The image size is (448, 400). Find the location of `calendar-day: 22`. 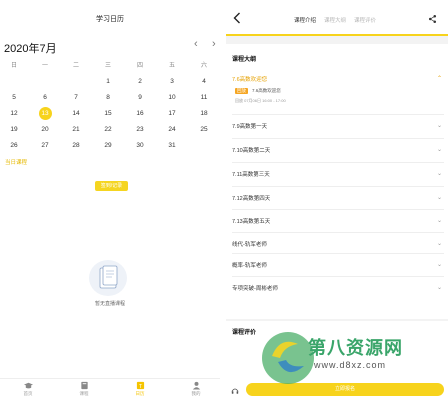

calendar-day: 22 is located at coordinates (108, 130).